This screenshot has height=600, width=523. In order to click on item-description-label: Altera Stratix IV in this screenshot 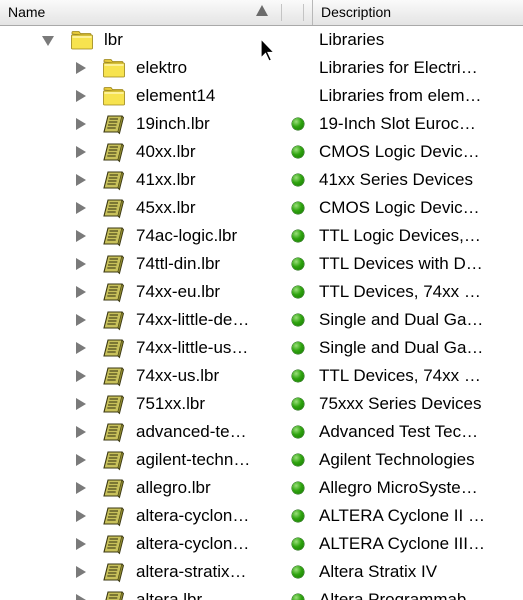, I will do `click(378, 571)`.